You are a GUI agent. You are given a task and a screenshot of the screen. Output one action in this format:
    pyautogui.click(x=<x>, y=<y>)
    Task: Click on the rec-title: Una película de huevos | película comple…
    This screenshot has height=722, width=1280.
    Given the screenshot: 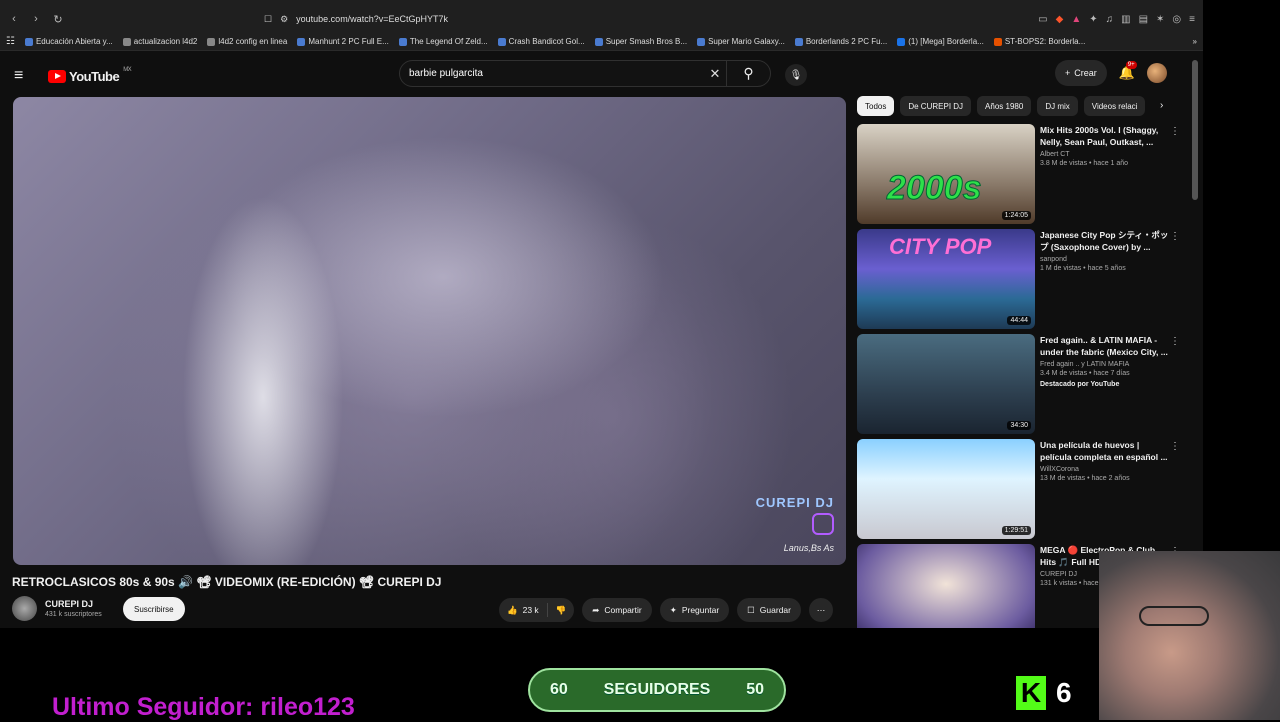 What is the action you would take?
    pyautogui.click(x=1105, y=451)
    